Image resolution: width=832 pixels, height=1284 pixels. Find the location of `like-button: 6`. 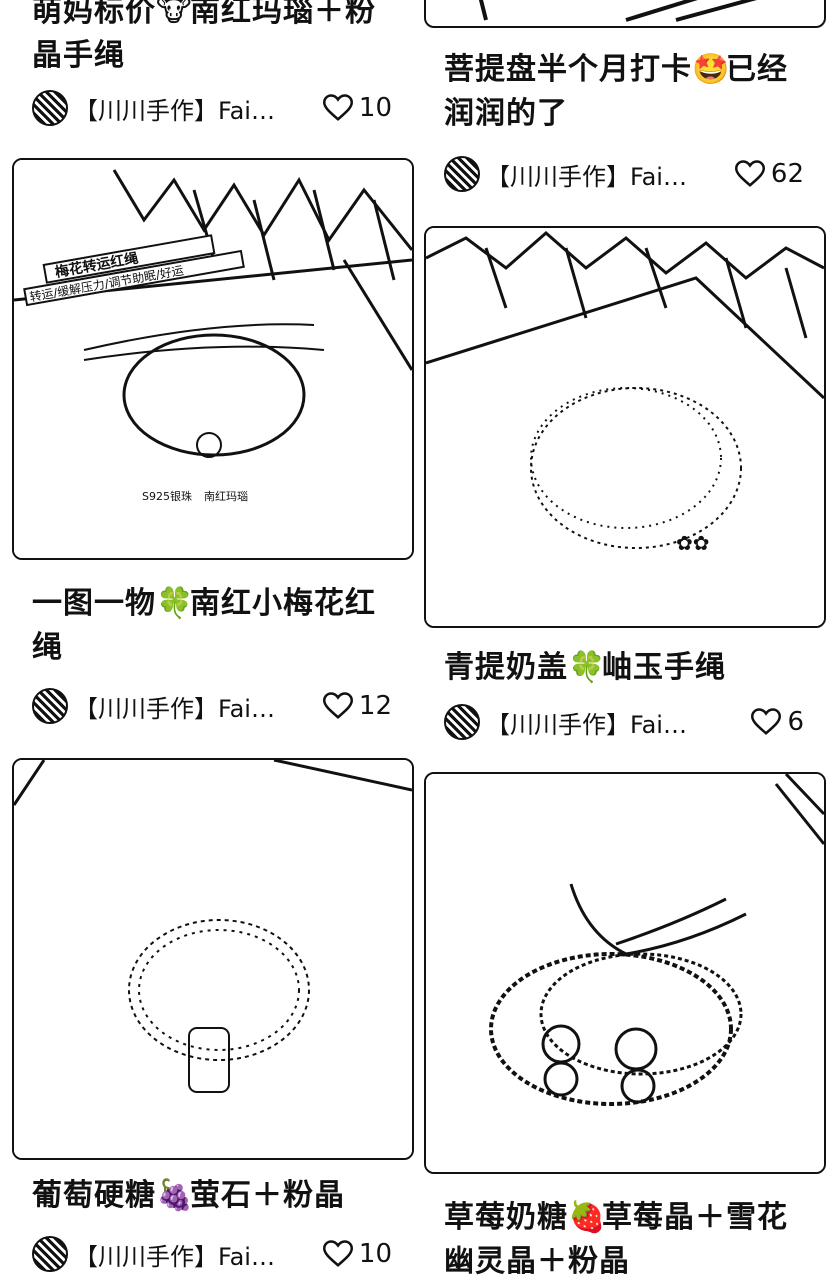

like-button: 6 is located at coordinates (777, 722).